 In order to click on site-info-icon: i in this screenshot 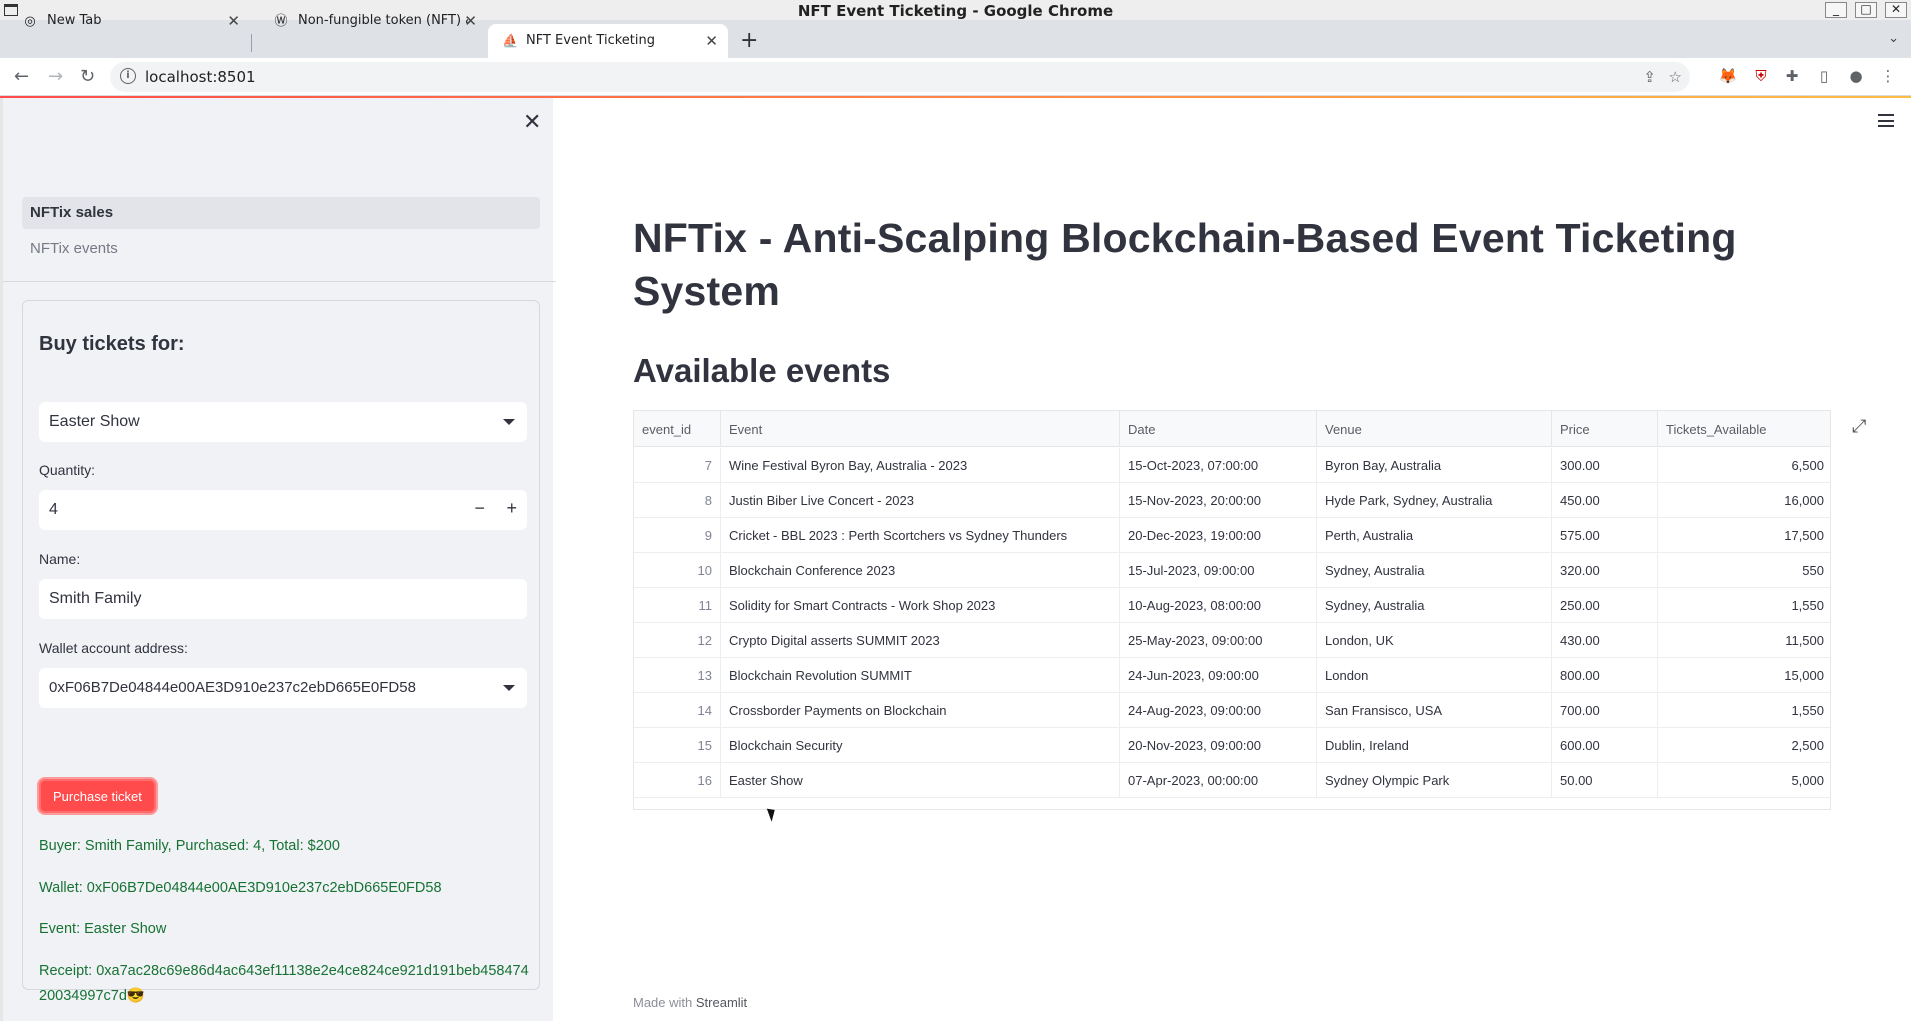, I will do `click(128, 76)`.